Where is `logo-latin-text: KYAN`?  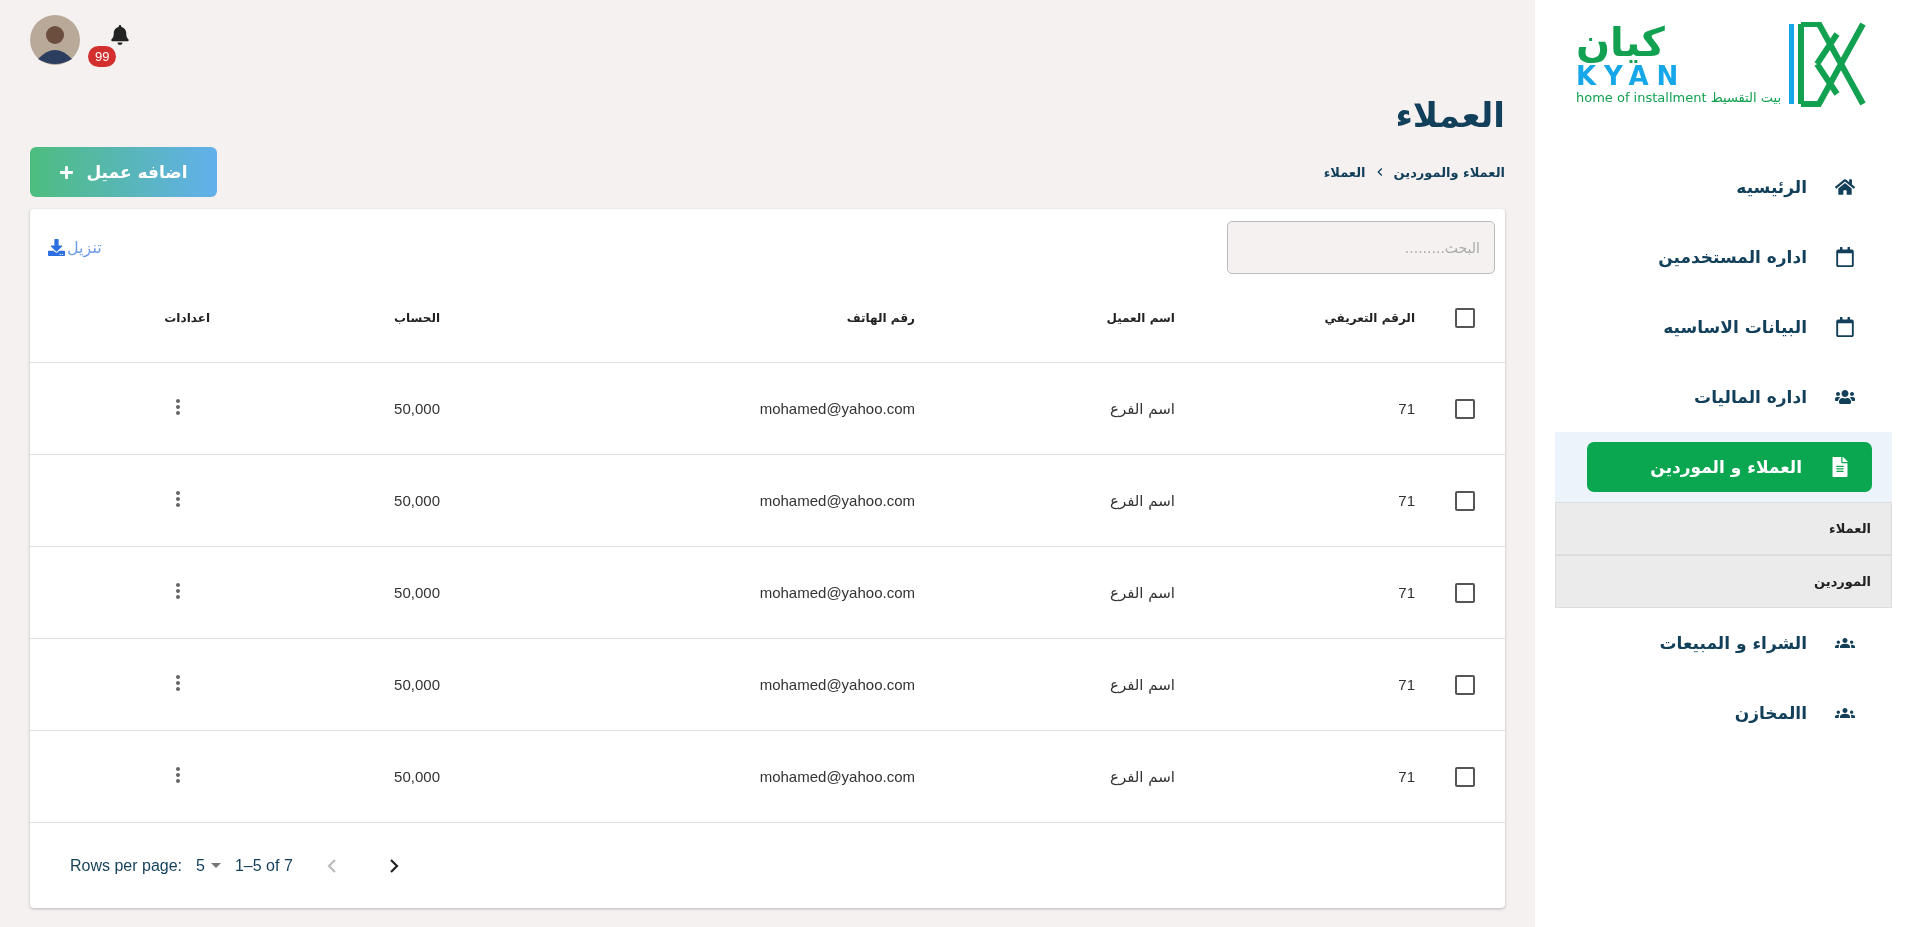 logo-latin-text: KYAN is located at coordinates (1631, 76).